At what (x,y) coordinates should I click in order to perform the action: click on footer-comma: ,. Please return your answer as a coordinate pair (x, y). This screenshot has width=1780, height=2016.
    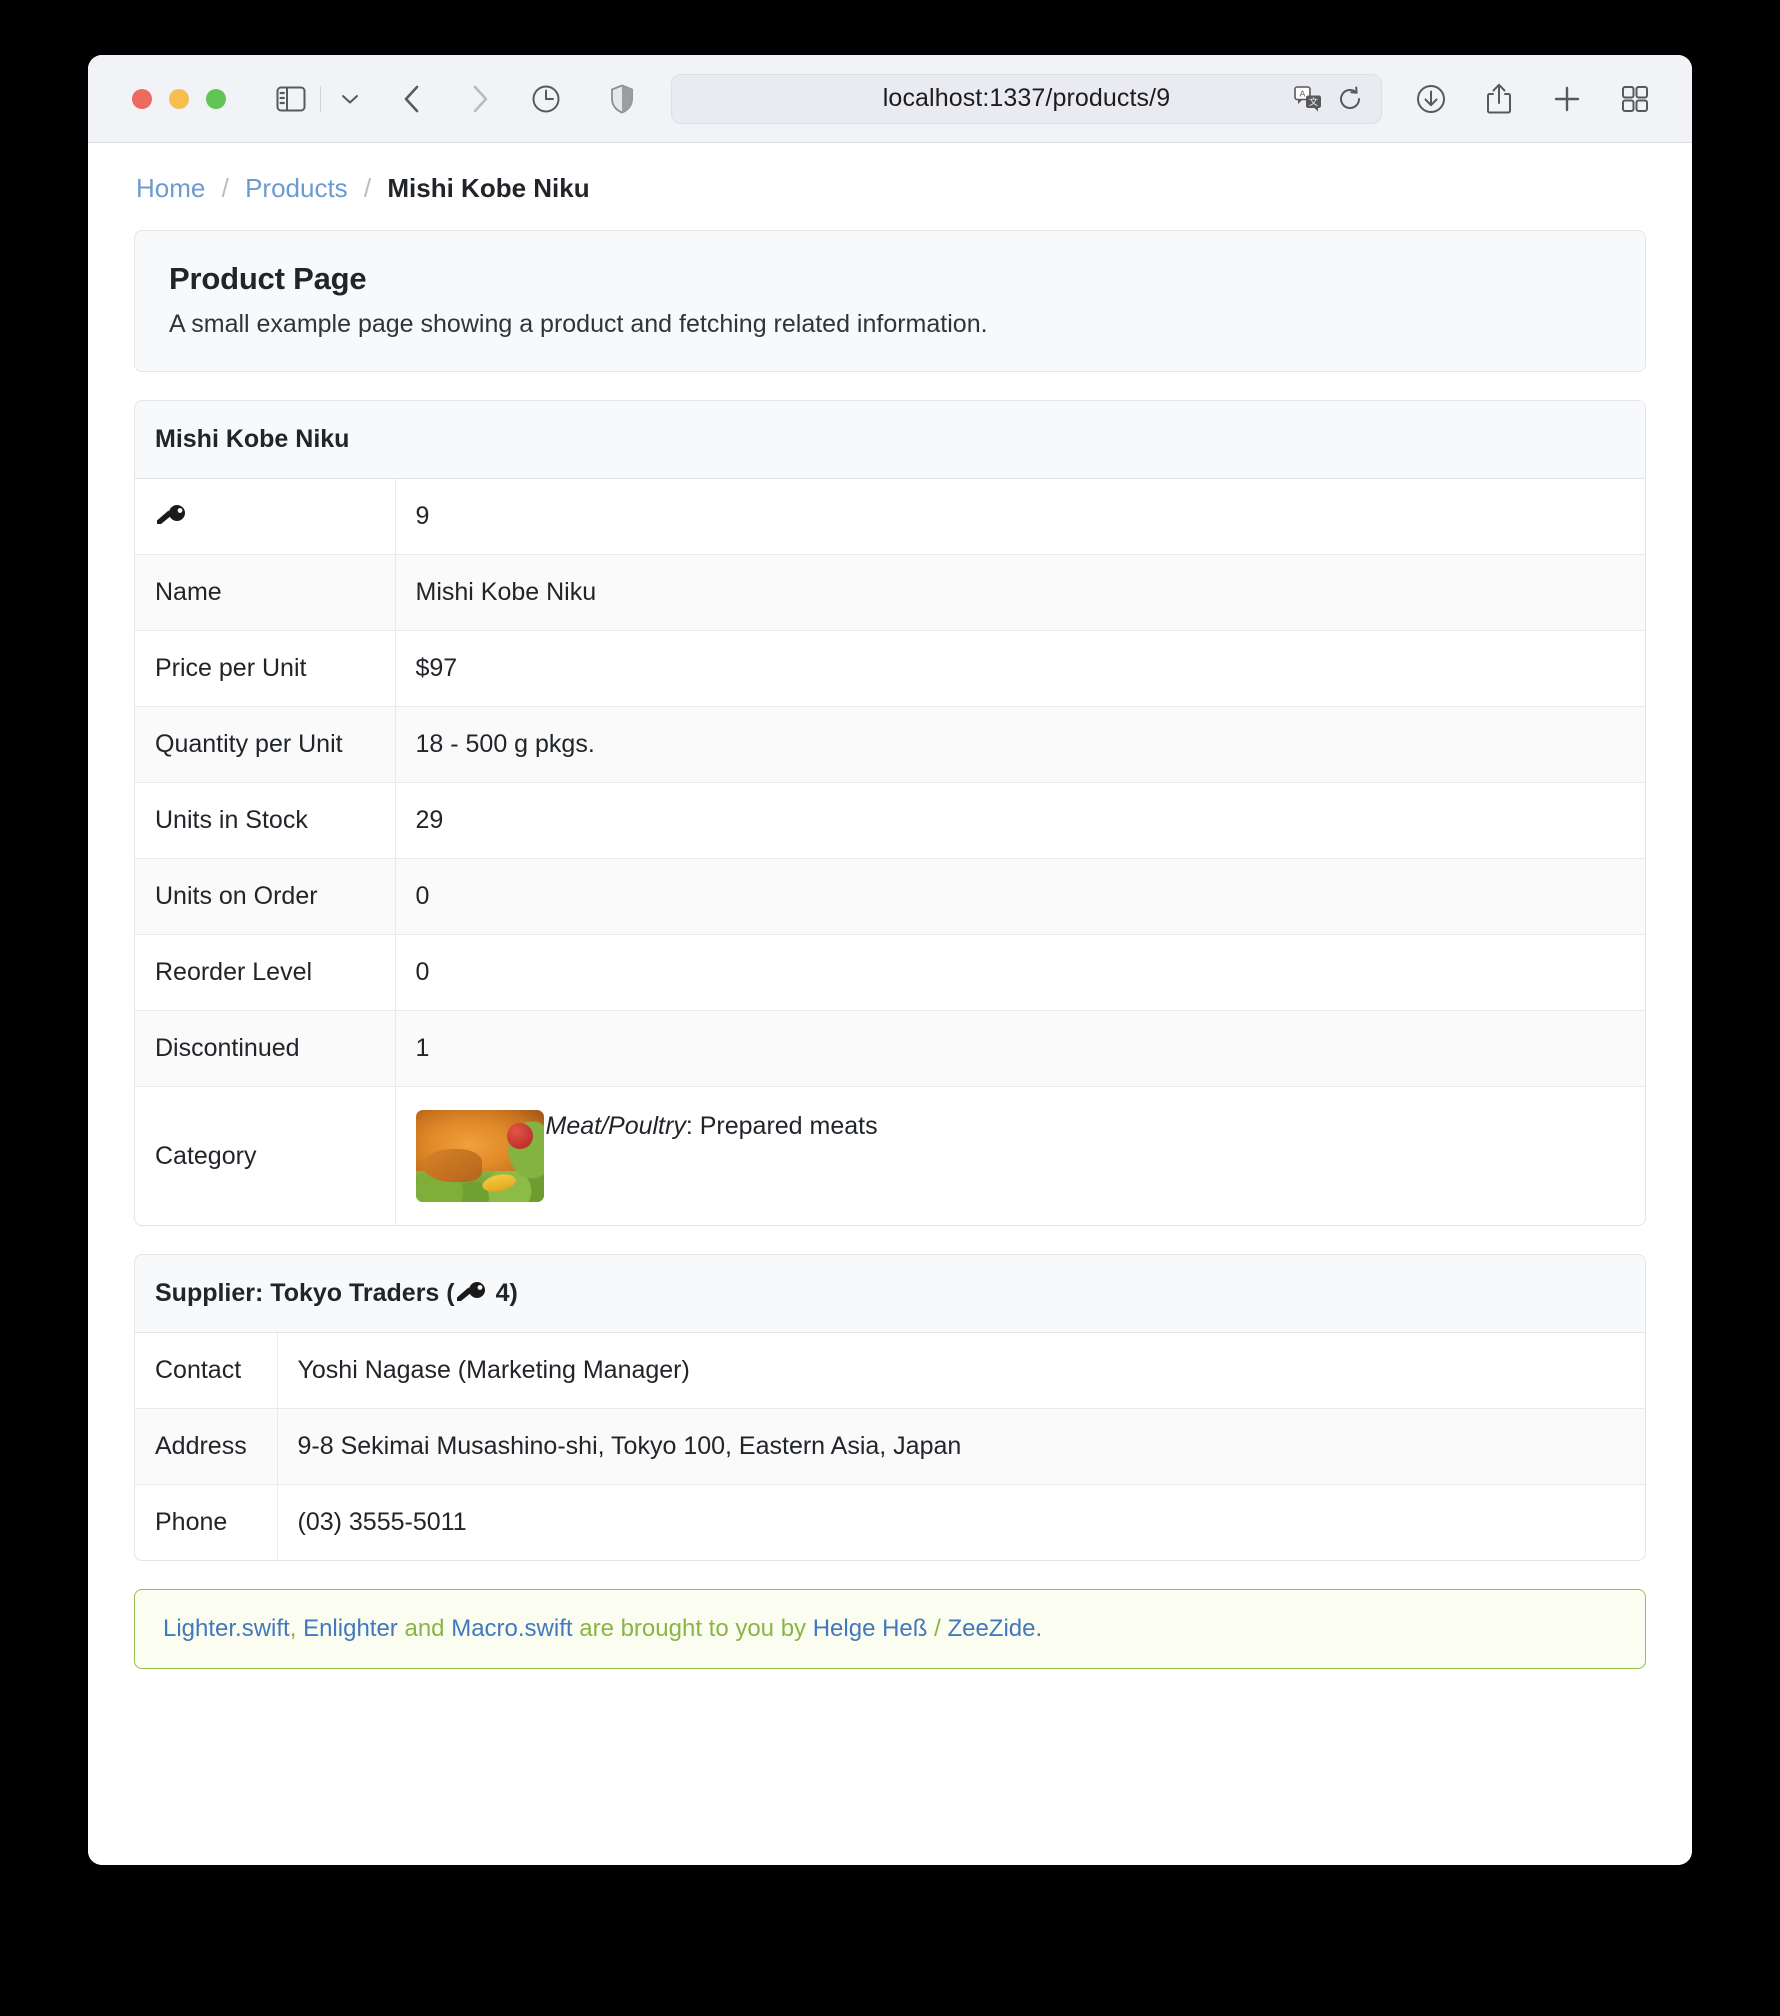
    Looking at the image, I should click on (296, 1628).